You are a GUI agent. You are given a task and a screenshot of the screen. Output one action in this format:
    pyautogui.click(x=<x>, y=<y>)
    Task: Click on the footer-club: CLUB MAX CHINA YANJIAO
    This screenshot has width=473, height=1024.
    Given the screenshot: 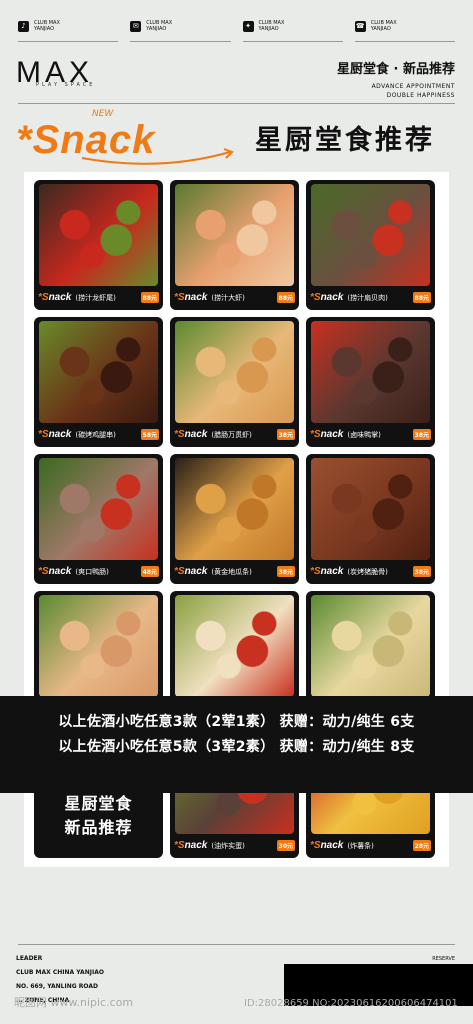 What is the action you would take?
    pyautogui.click(x=60, y=972)
    